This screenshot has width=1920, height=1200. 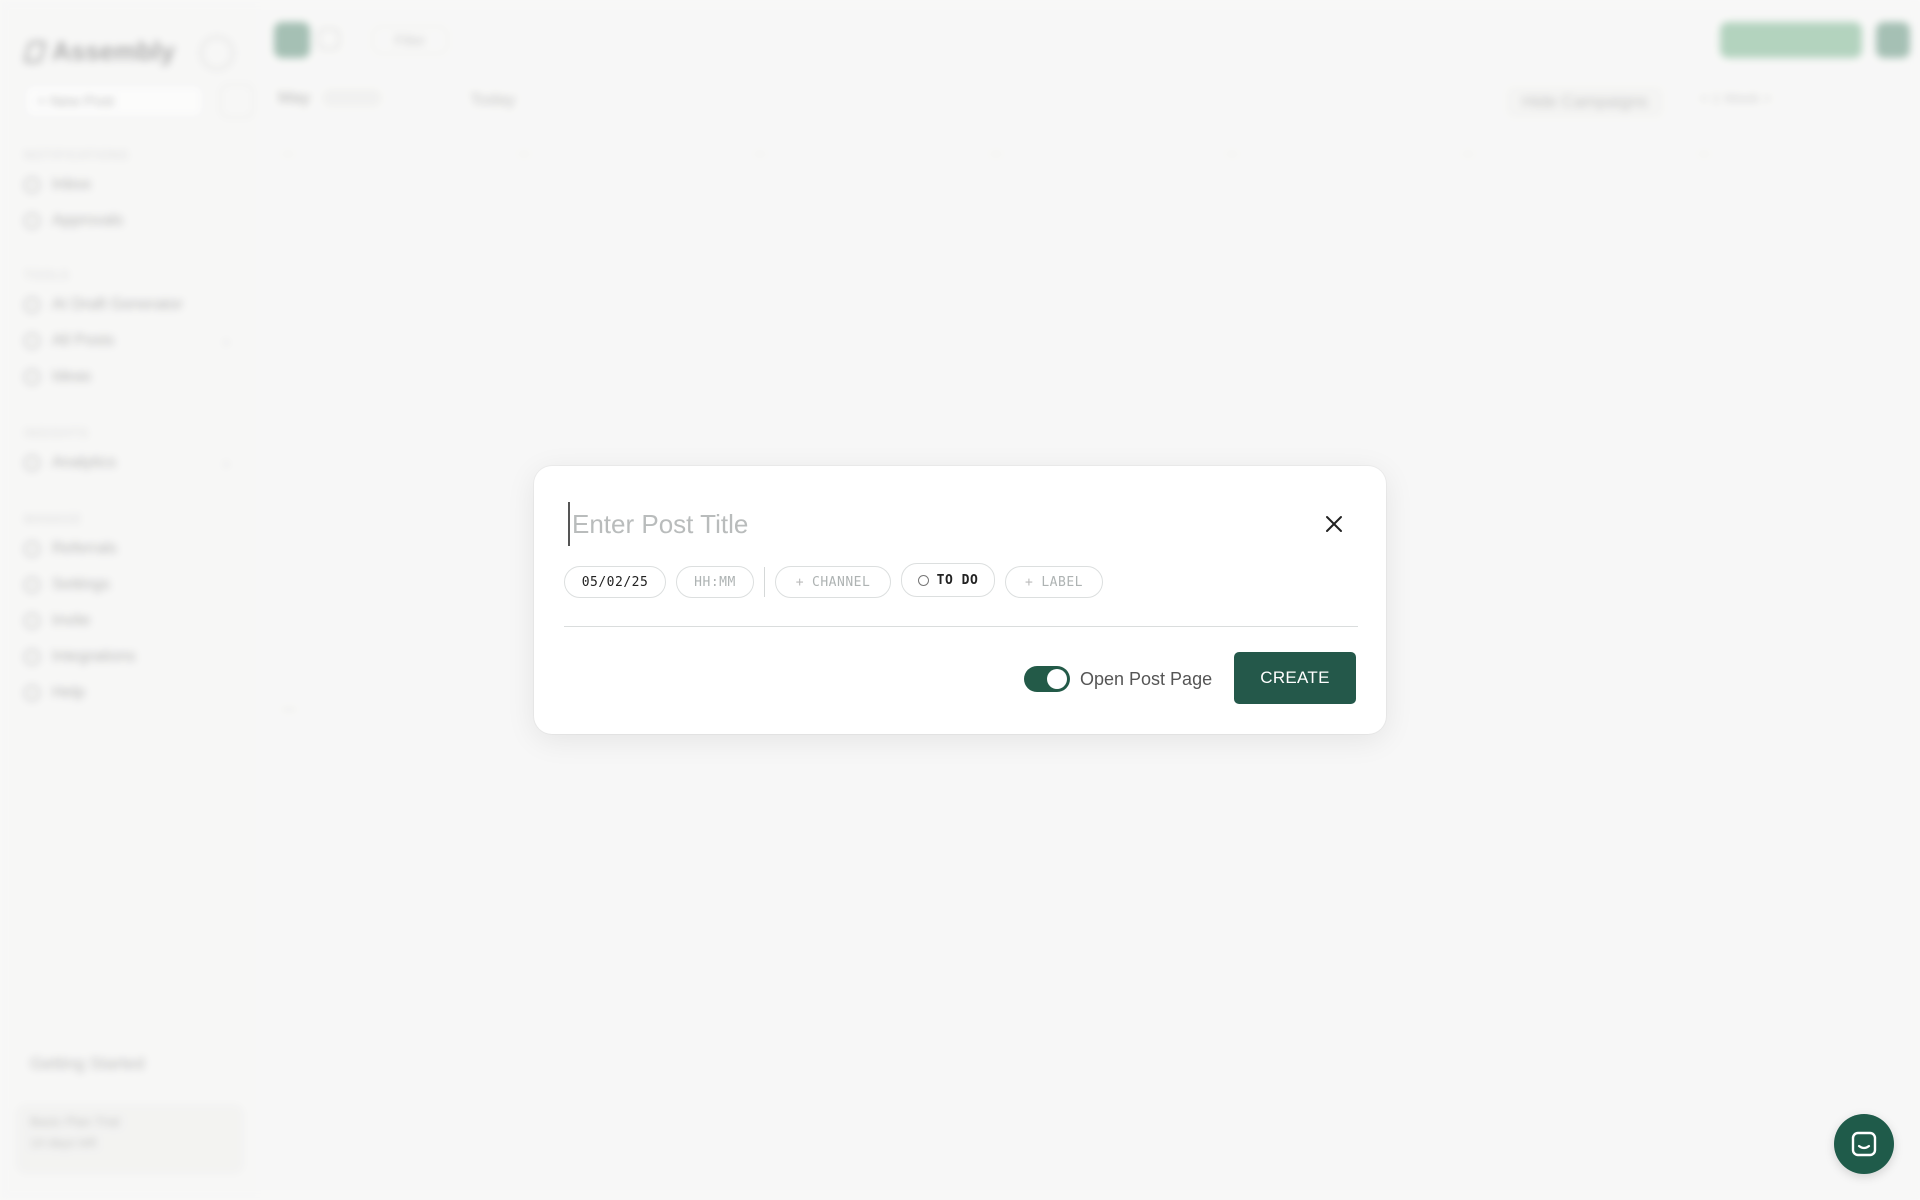 What do you see at coordinates (961, 626) in the screenshot?
I see `modal-divider` at bounding box center [961, 626].